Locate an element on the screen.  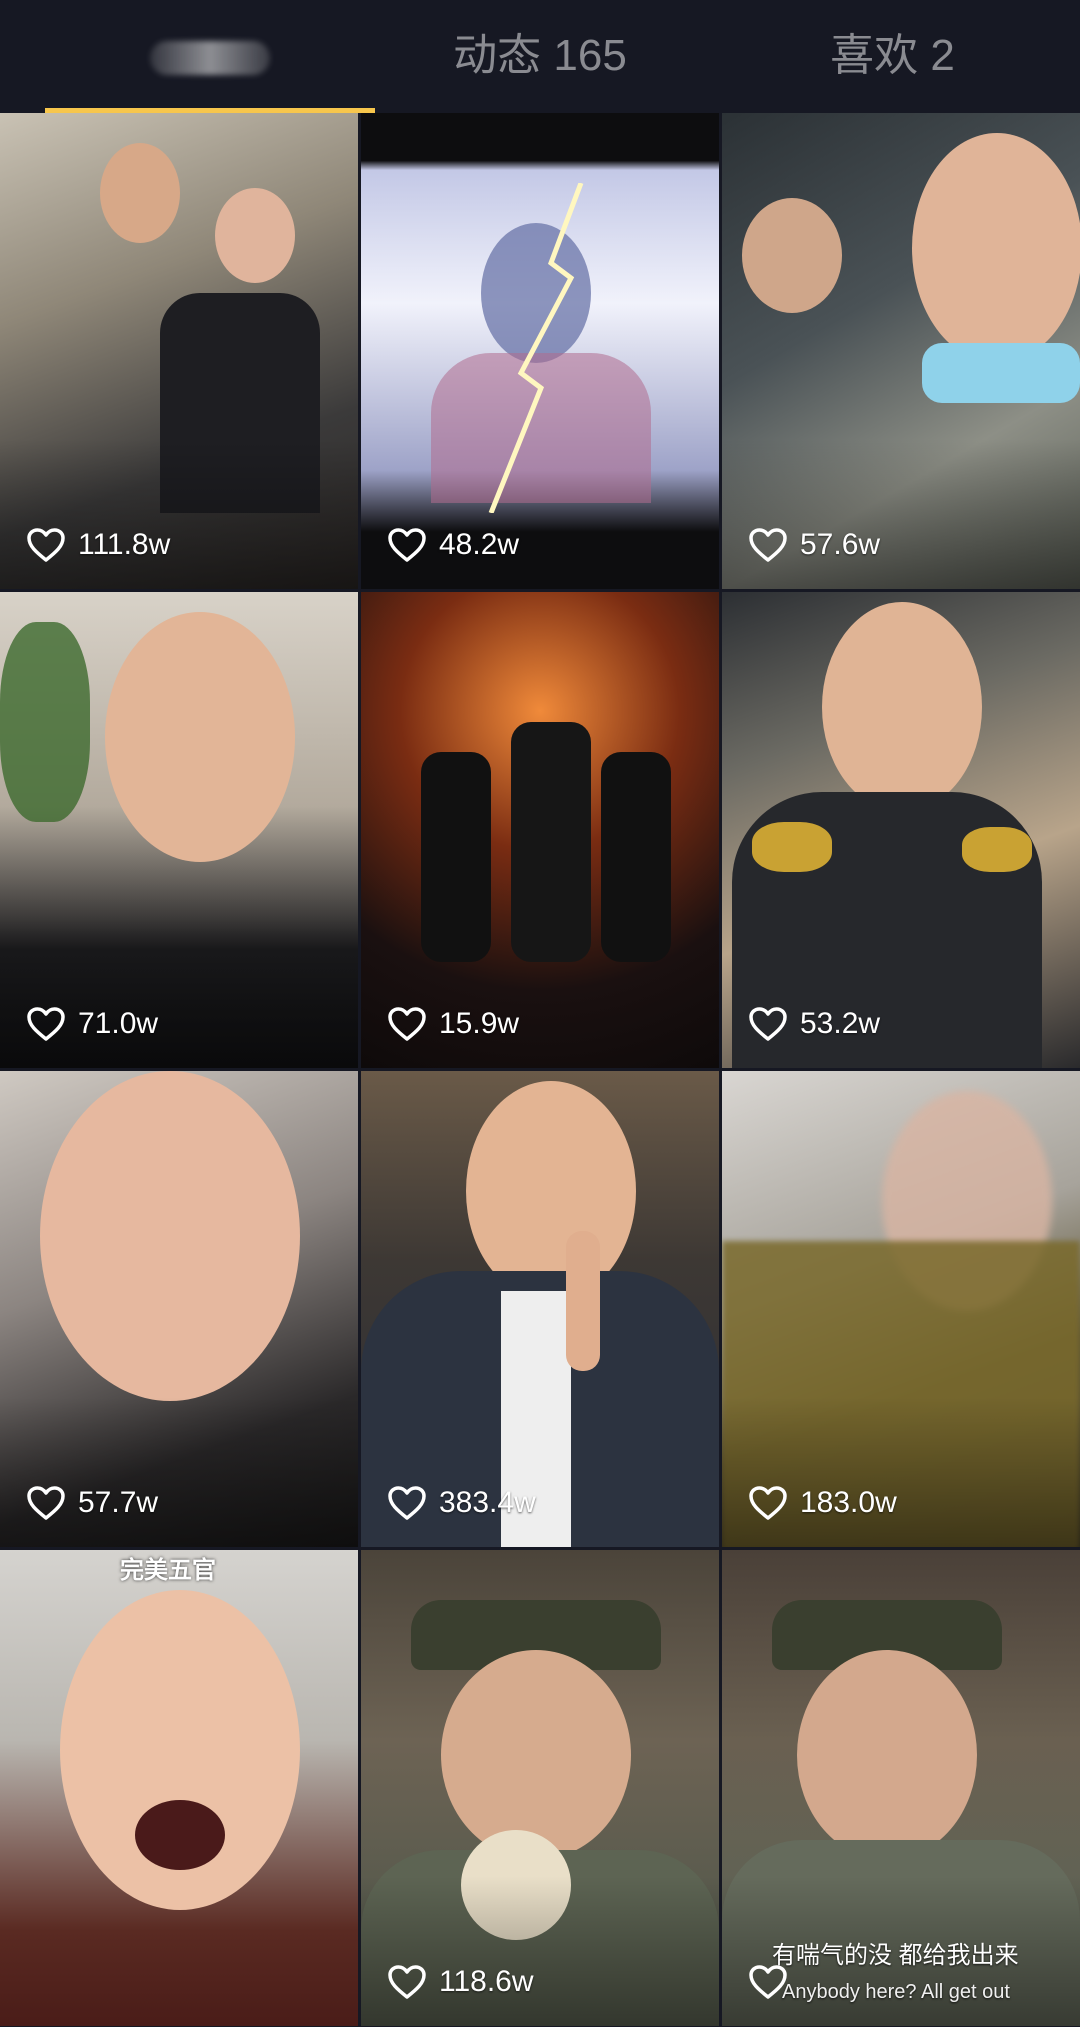
video-thumbnail: 71.0w is located at coordinates (179, 830).